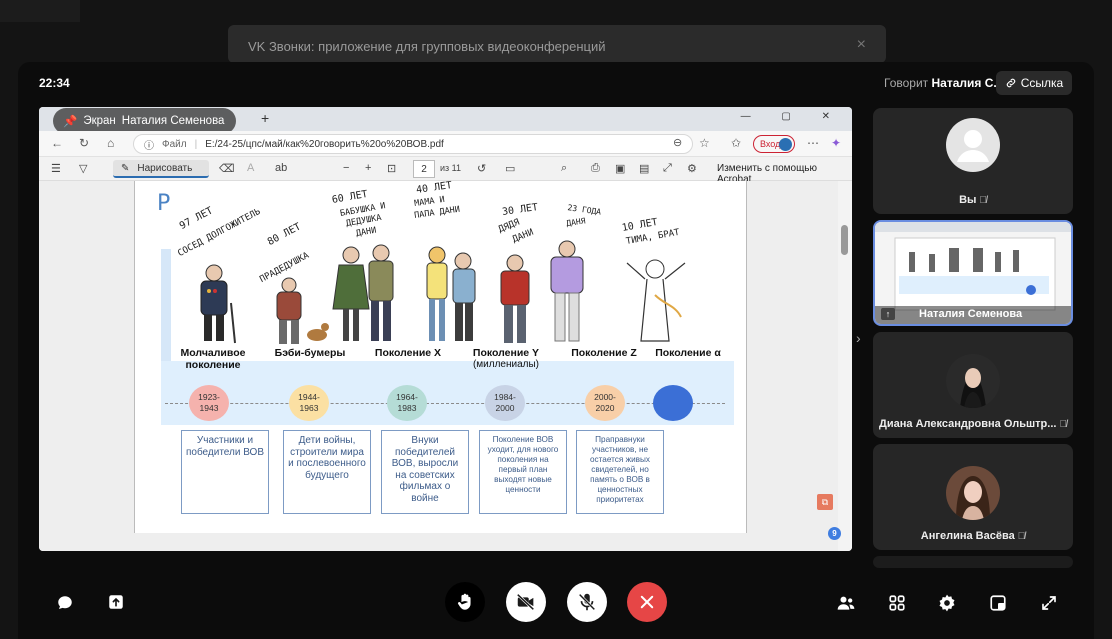 The image size is (1112, 639). Describe the element at coordinates (888, 314) in the screenshot. I see `share-screen-icon: ↑` at that location.